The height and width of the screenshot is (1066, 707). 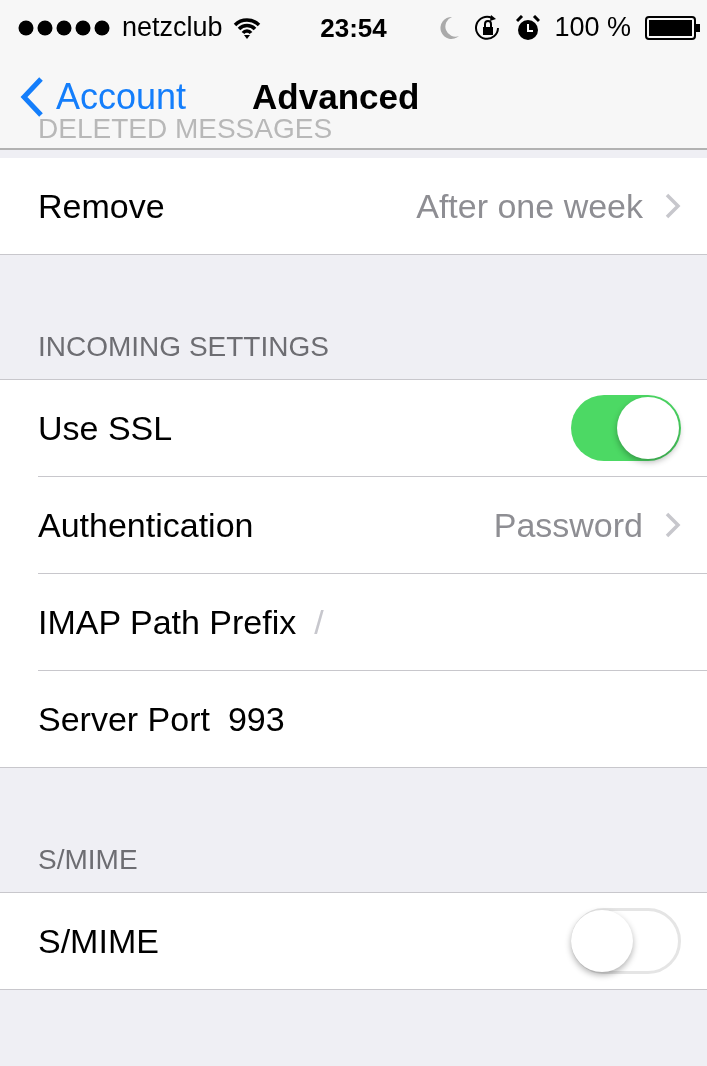 I want to click on moon-icon, so click(x=449, y=27).